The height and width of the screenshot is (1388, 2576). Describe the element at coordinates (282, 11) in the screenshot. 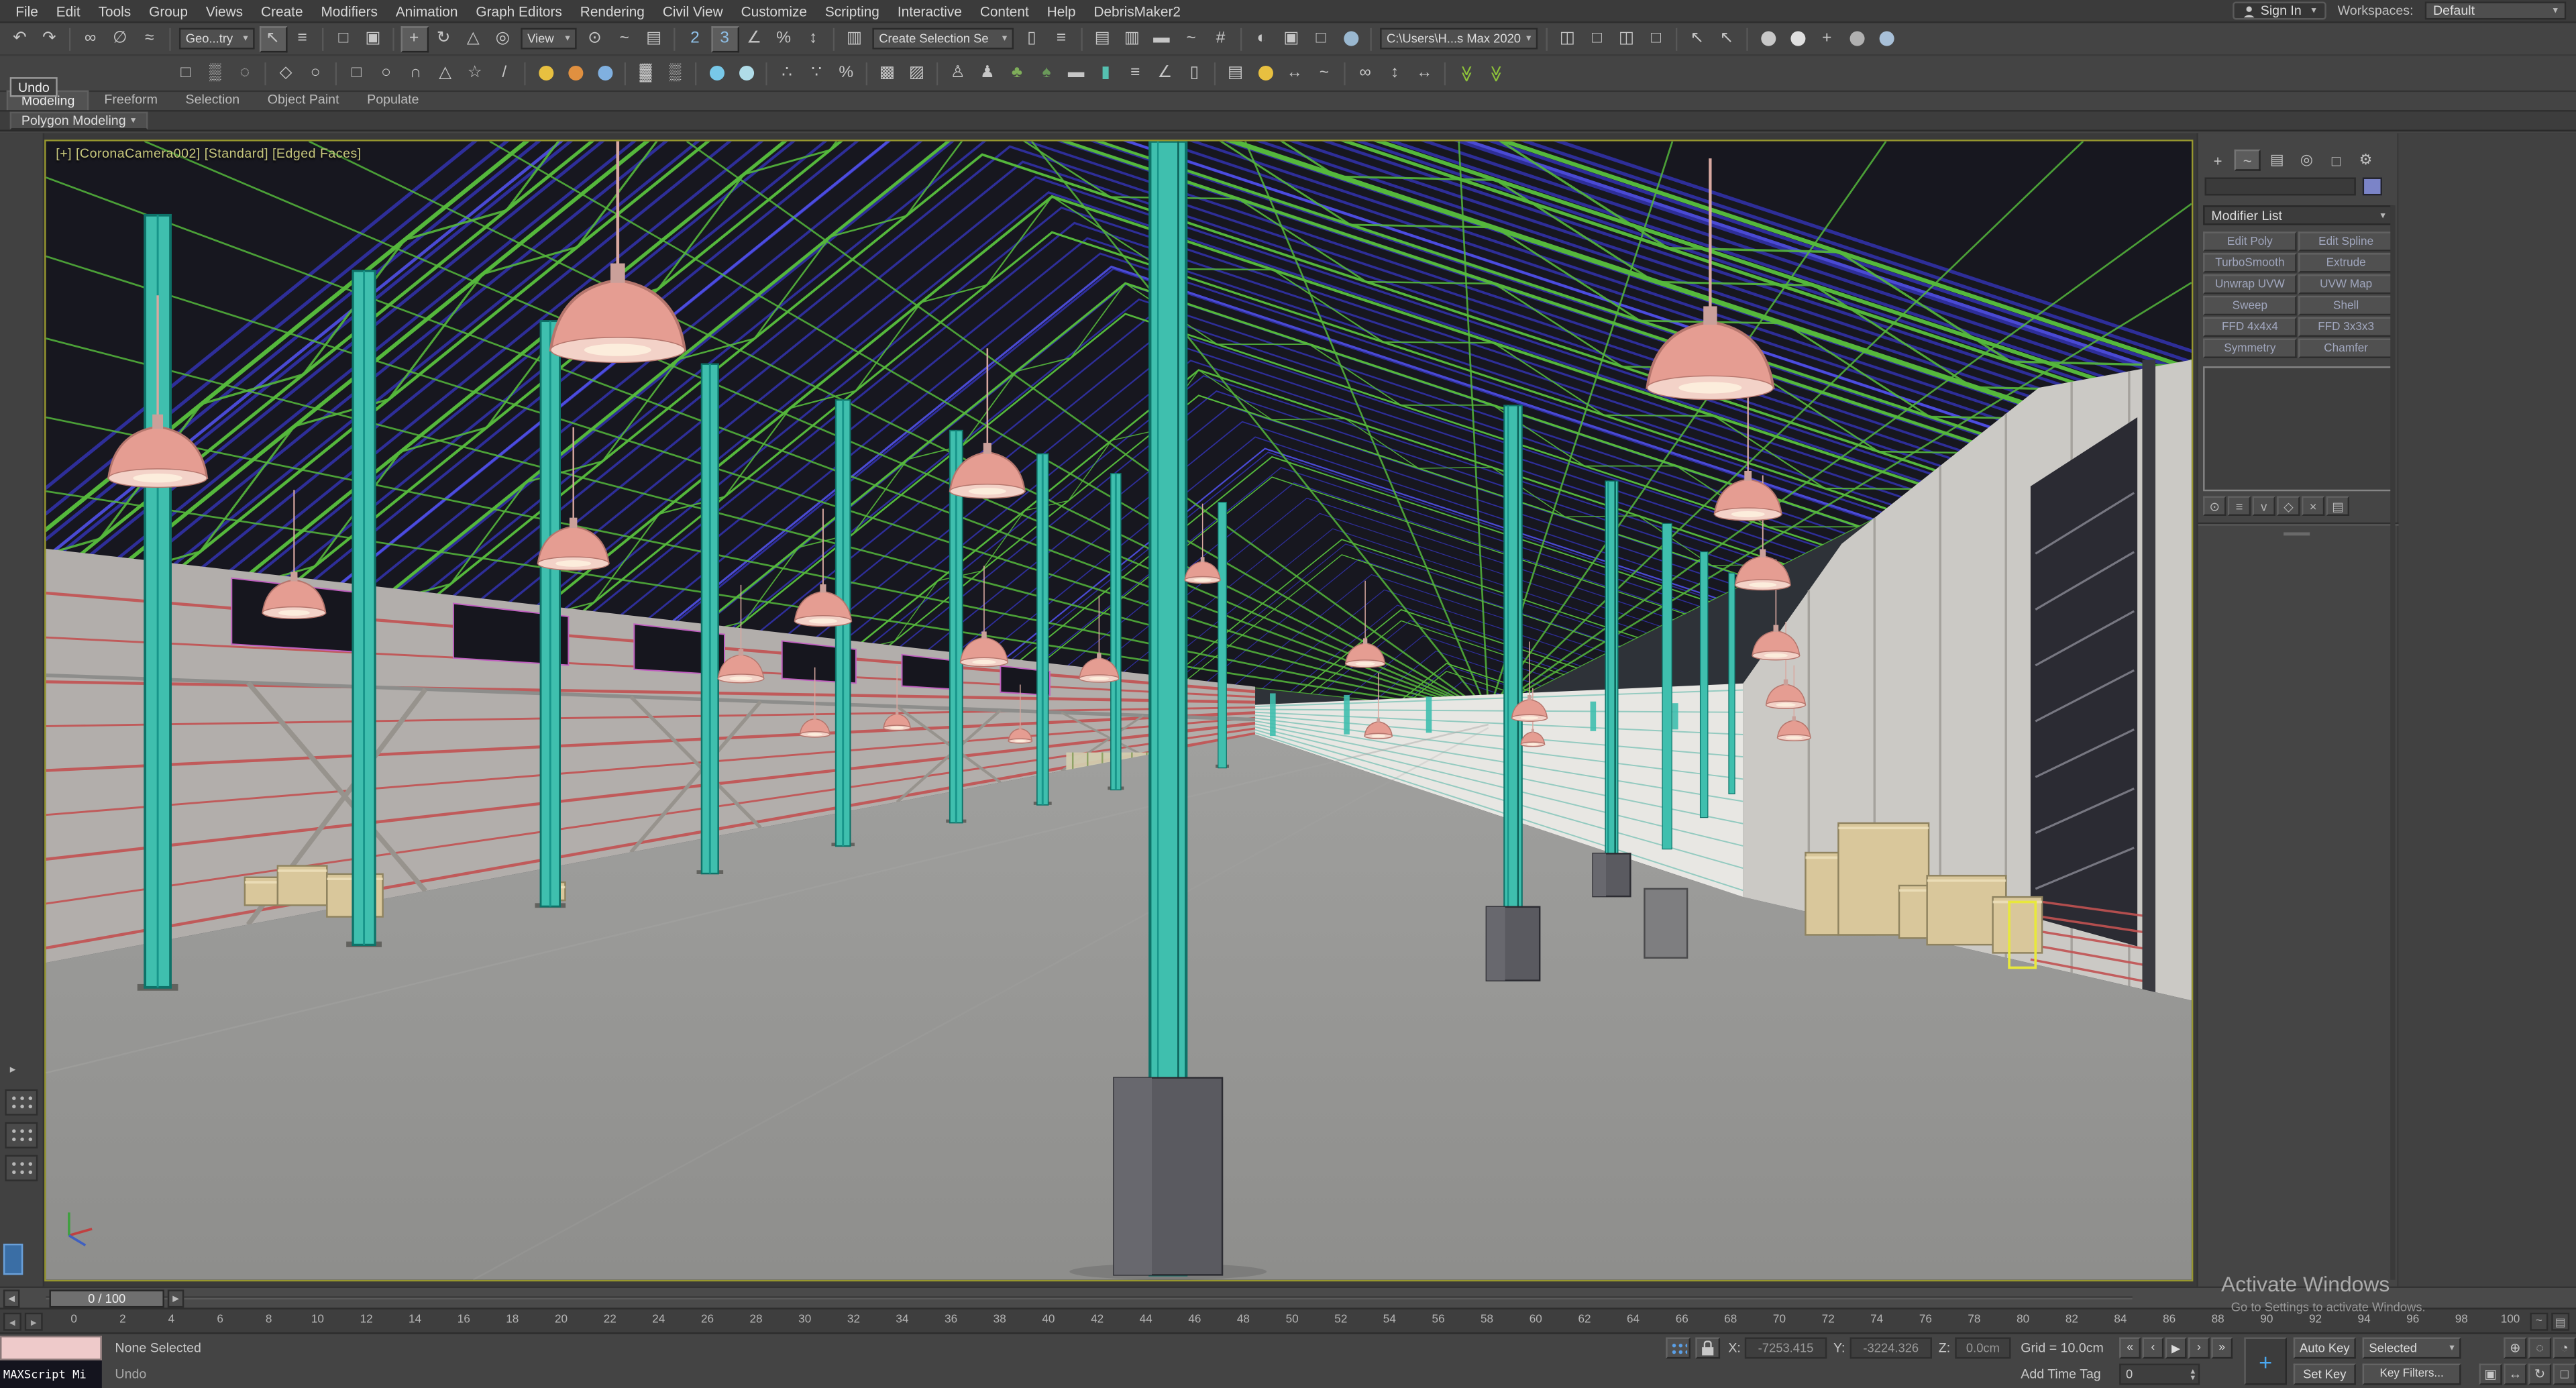

I see `menu-create: Create` at that location.